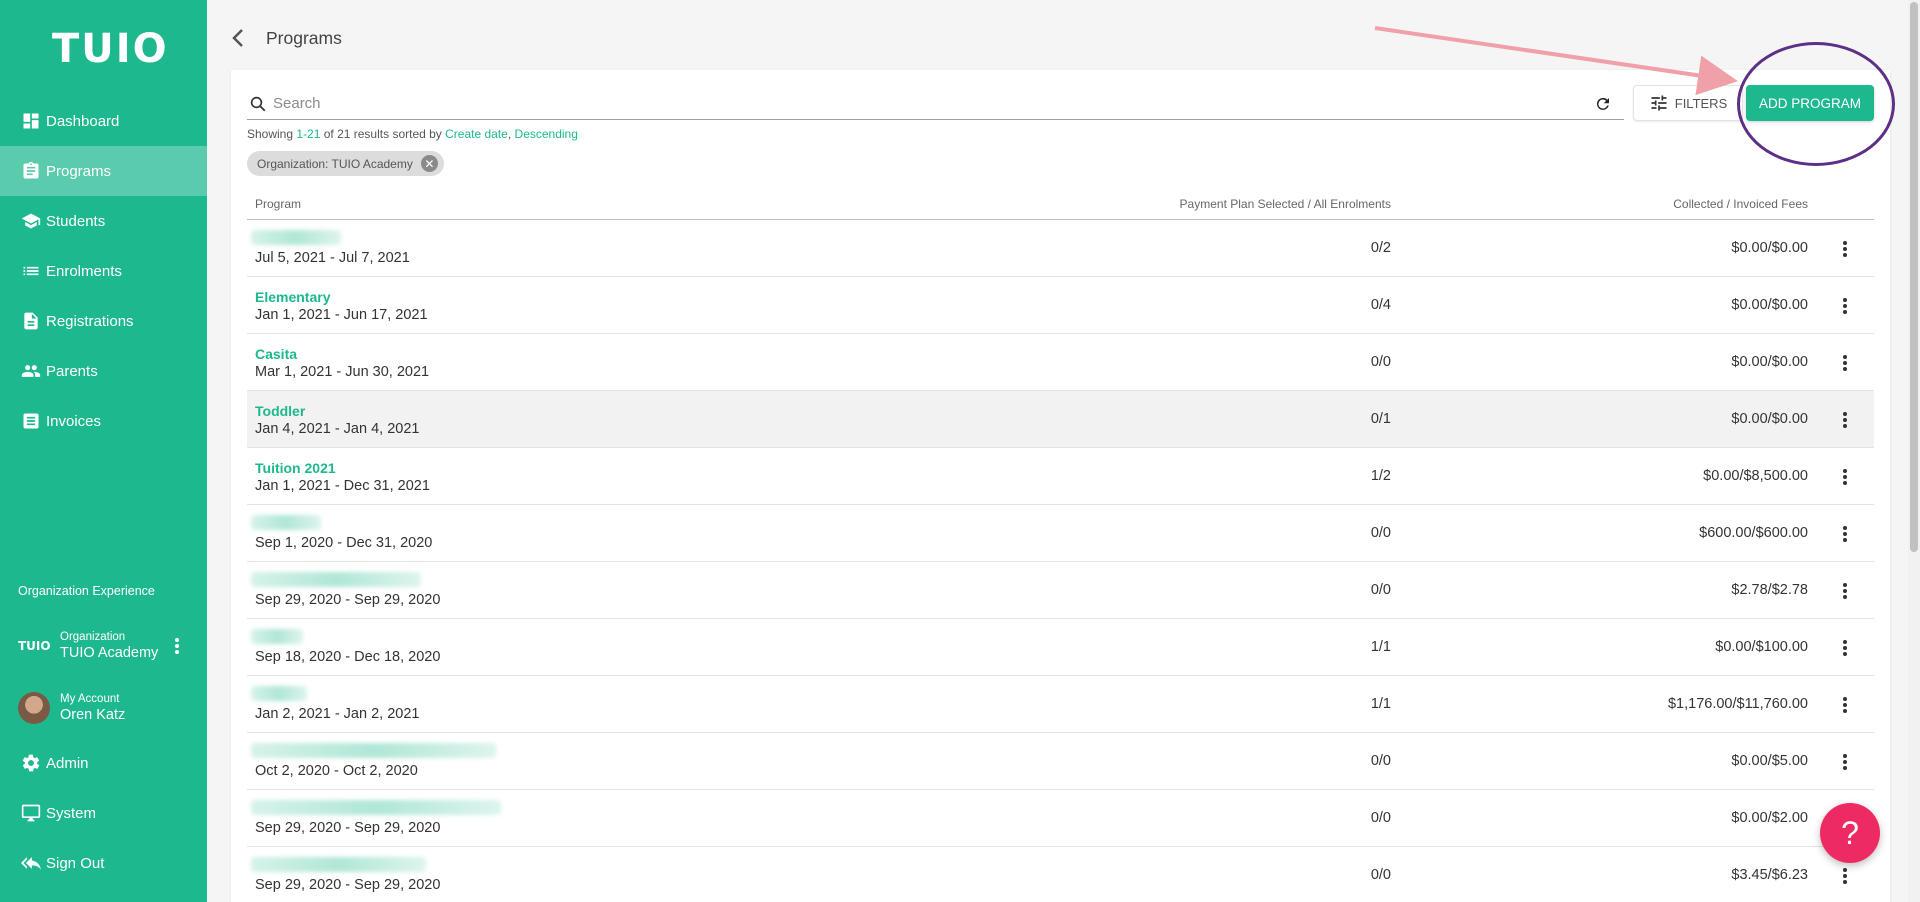 This screenshot has height=902, width=1920. Describe the element at coordinates (93, 715) in the screenshot. I see `account-name: Oren Katz` at that location.